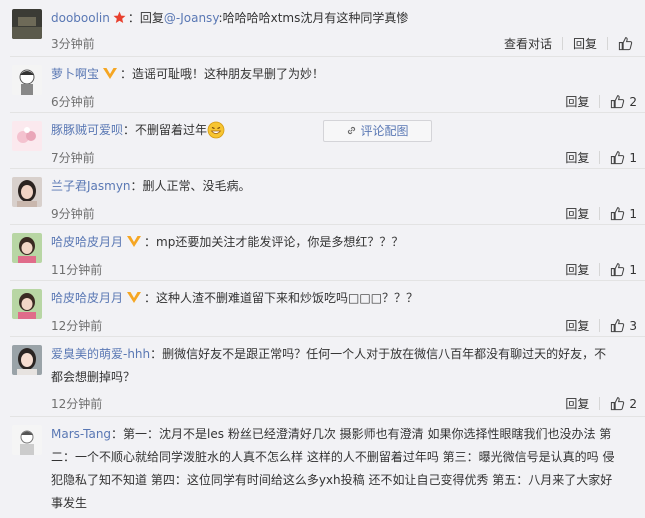 The width and height of the screenshot is (645, 518). I want to click on like-button, so click(622, 43).